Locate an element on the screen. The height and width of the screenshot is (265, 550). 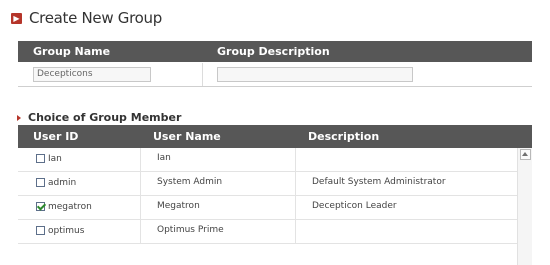
user-name-cell: Ian is located at coordinates (164, 158).